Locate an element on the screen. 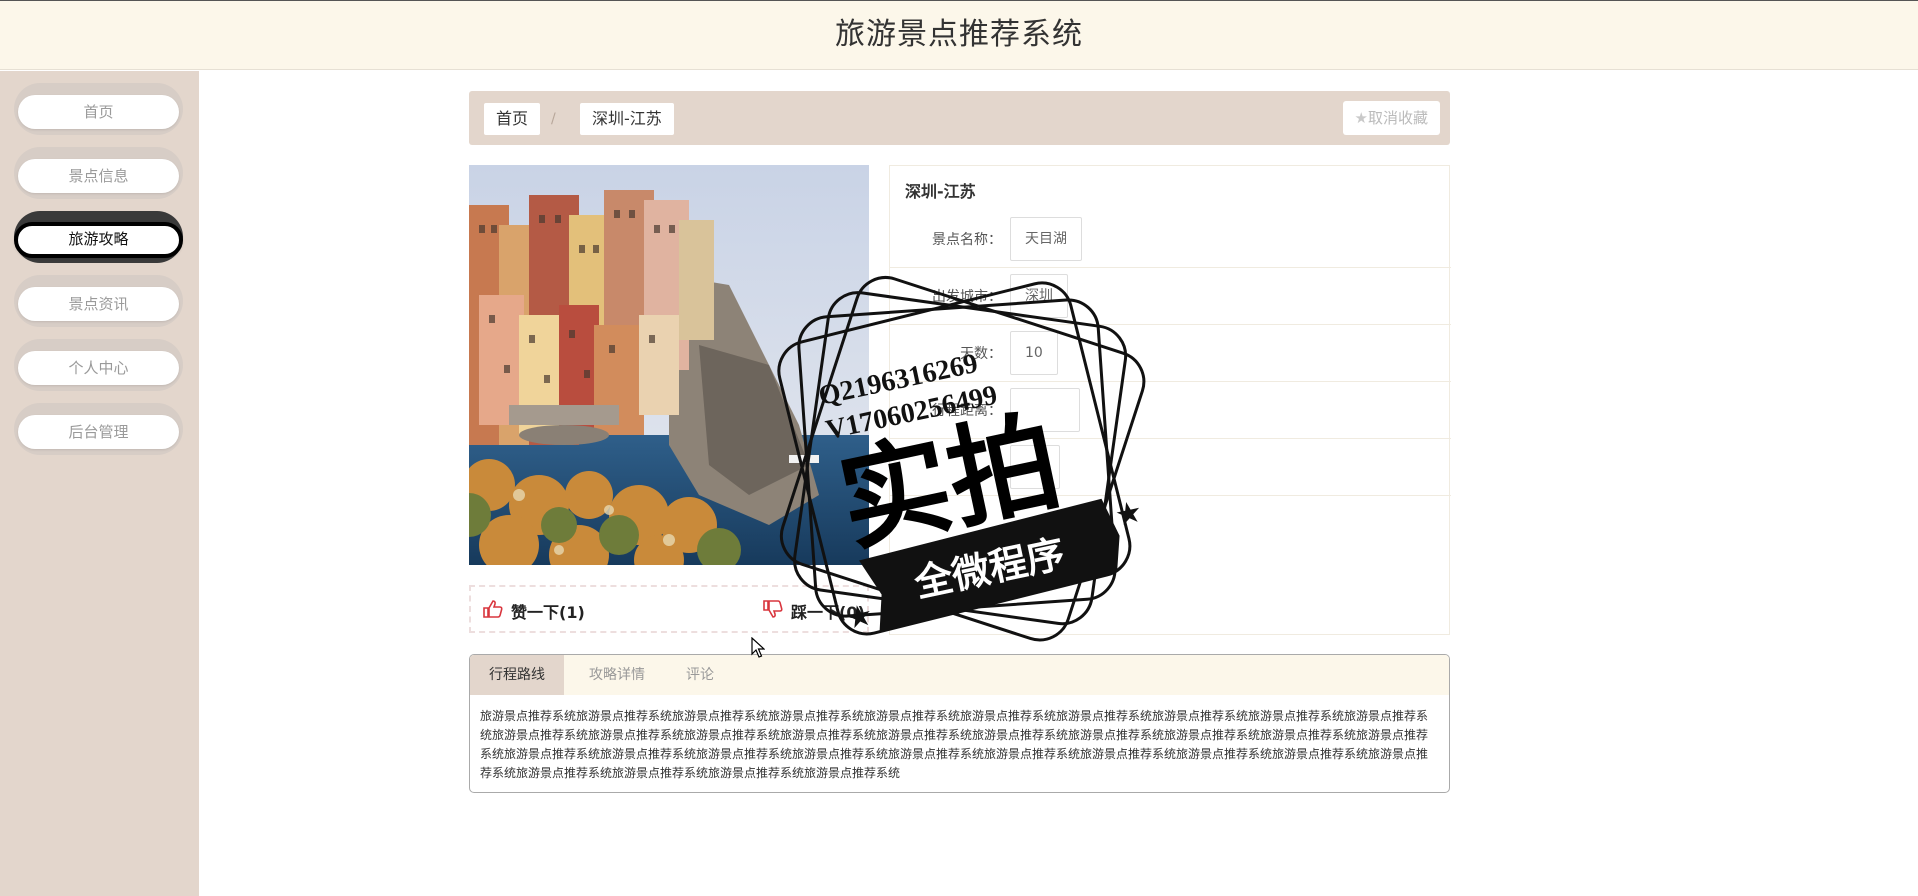 Image resolution: width=1918 pixels, height=896 pixels. sidebar-item-admin: 后台管理 is located at coordinates (98, 429).